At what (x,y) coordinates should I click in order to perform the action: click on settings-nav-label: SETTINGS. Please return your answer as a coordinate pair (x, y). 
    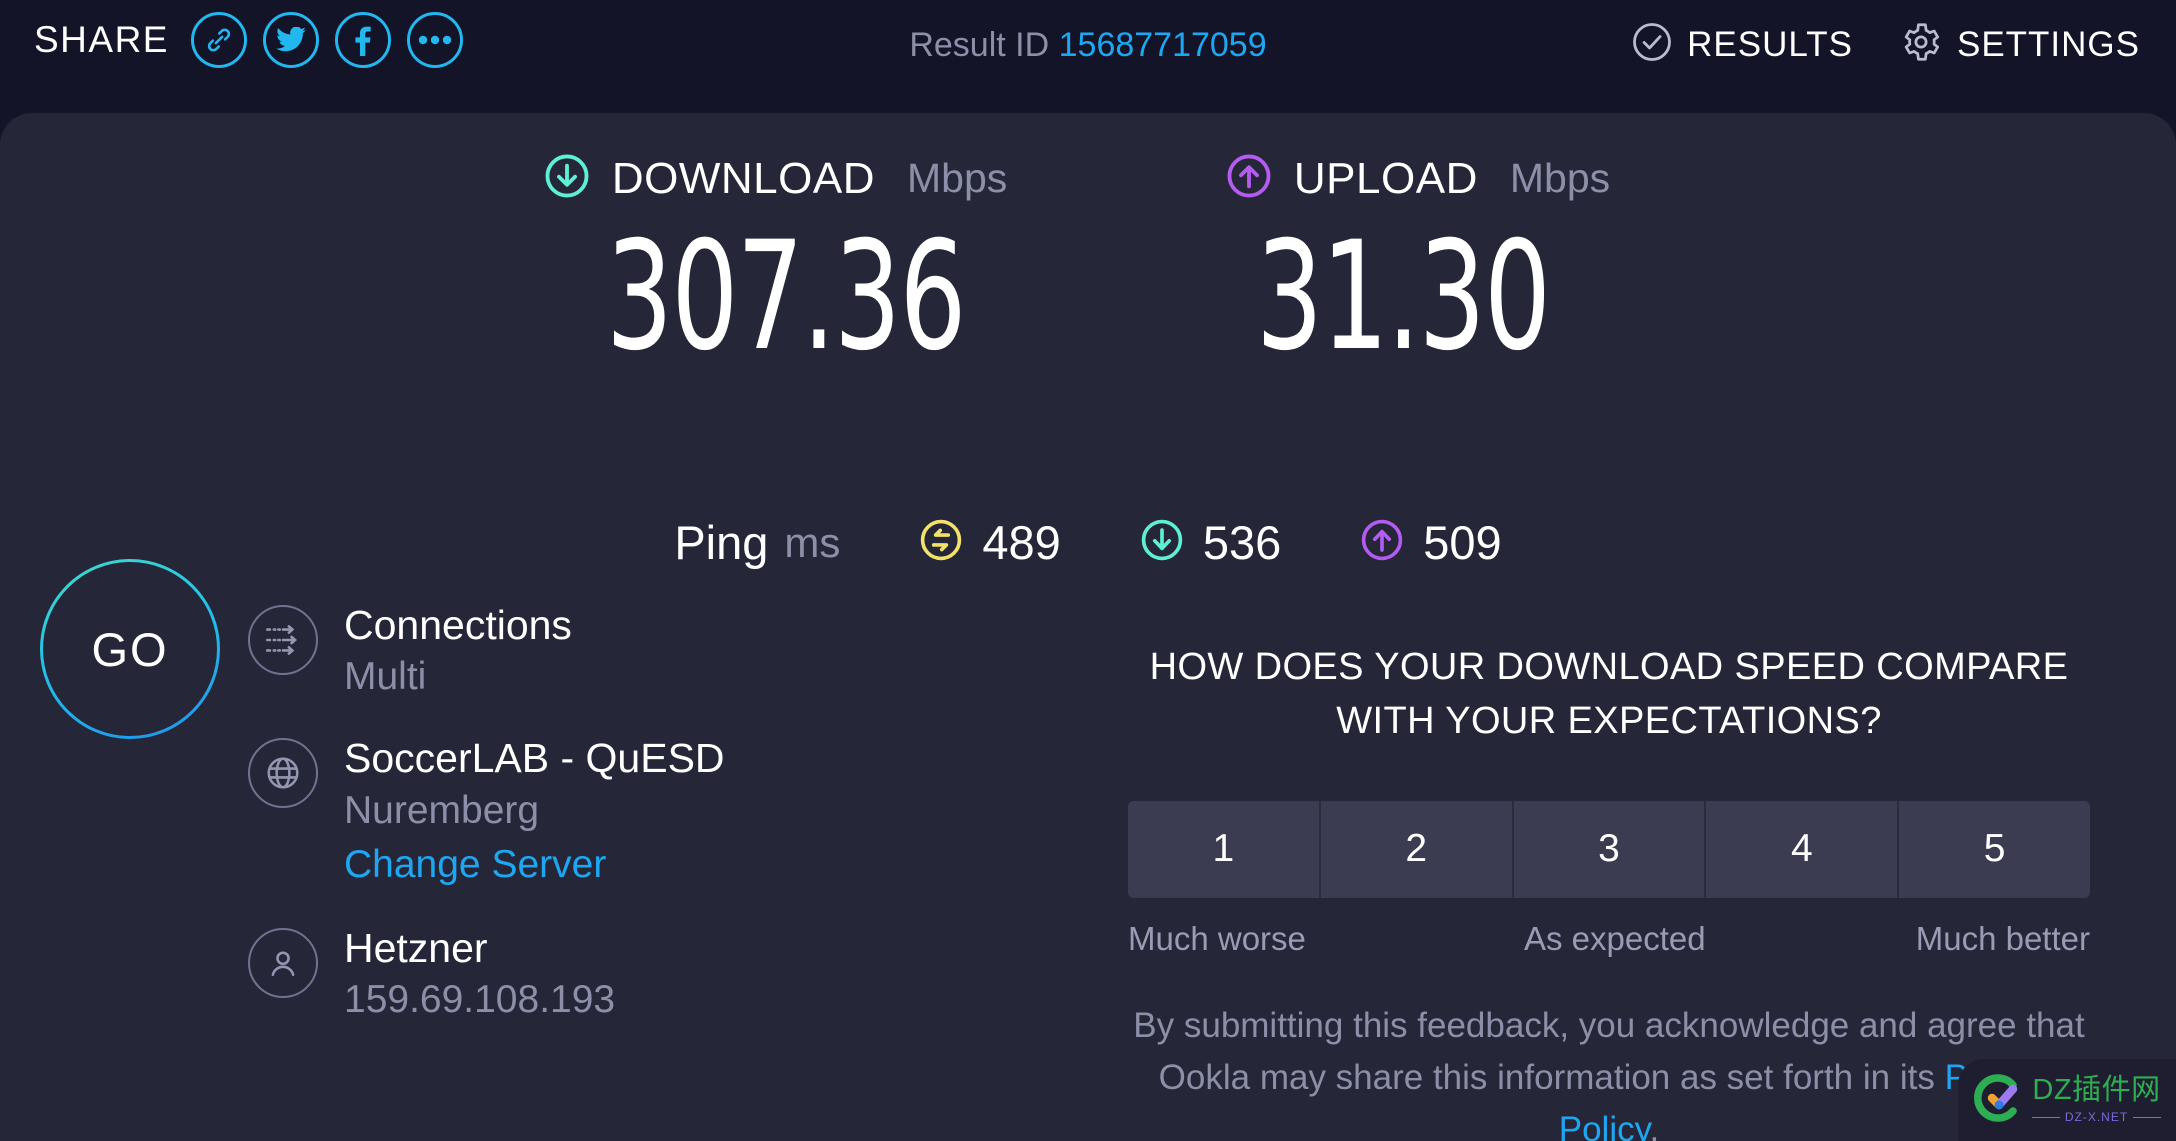
    Looking at the image, I should click on (2048, 44).